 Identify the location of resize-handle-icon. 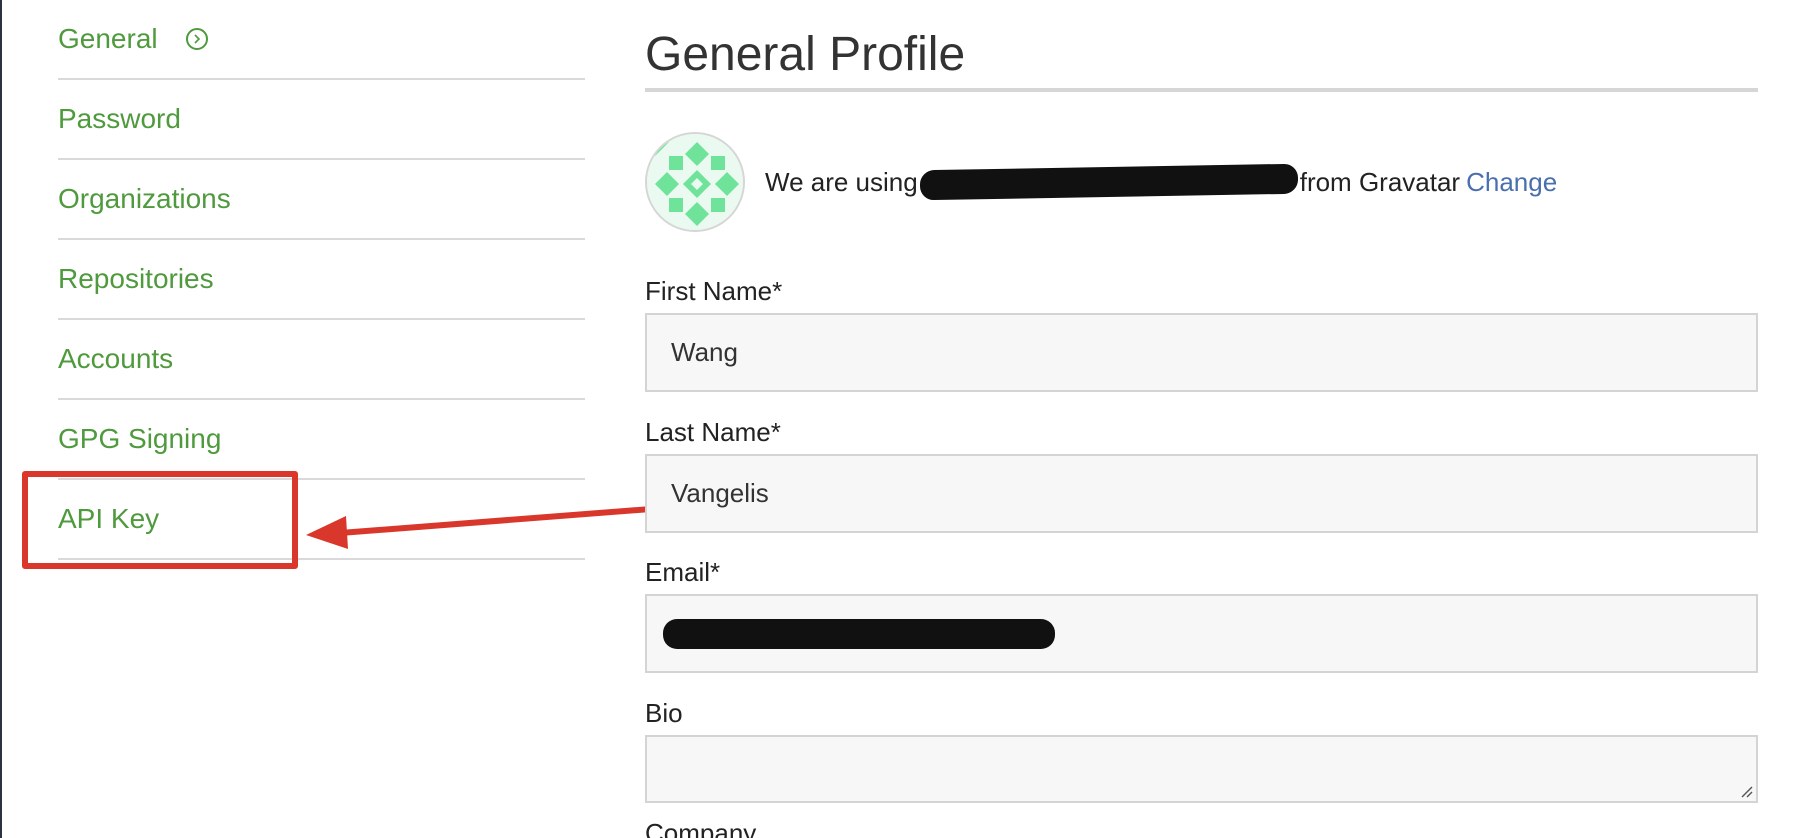
(1747, 792).